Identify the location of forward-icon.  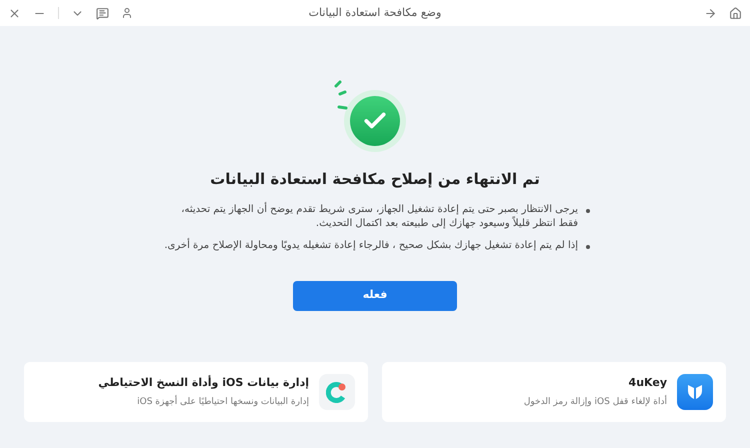
(710, 13).